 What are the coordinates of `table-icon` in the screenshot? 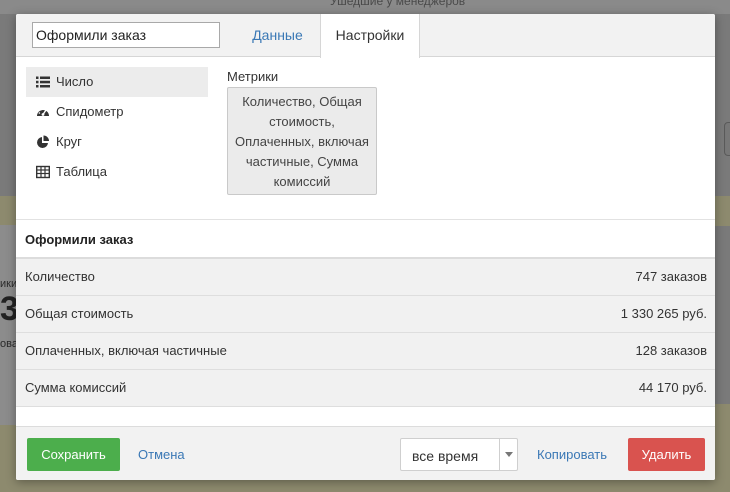 It's located at (43, 172).